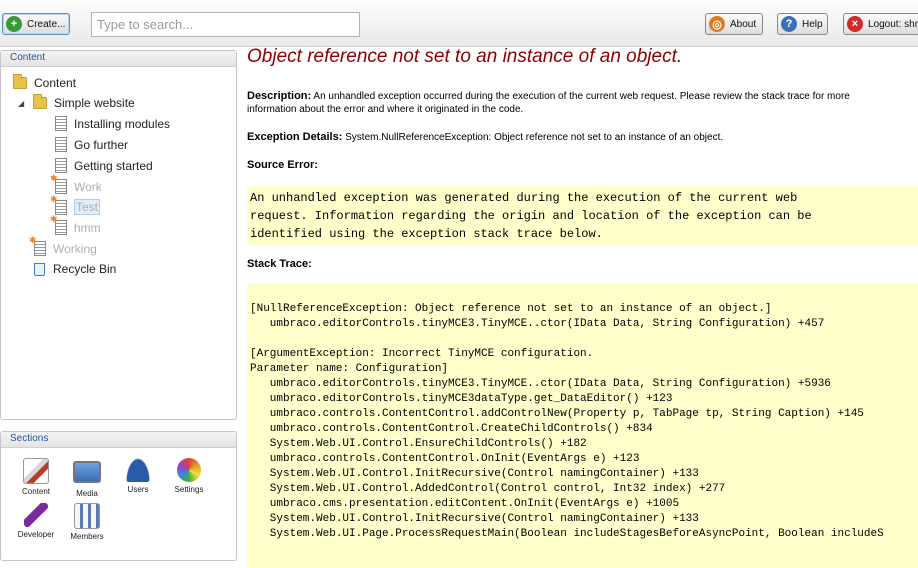  Describe the element at coordinates (812, 24) in the screenshot. I see `help-button-label: Help` at that location.